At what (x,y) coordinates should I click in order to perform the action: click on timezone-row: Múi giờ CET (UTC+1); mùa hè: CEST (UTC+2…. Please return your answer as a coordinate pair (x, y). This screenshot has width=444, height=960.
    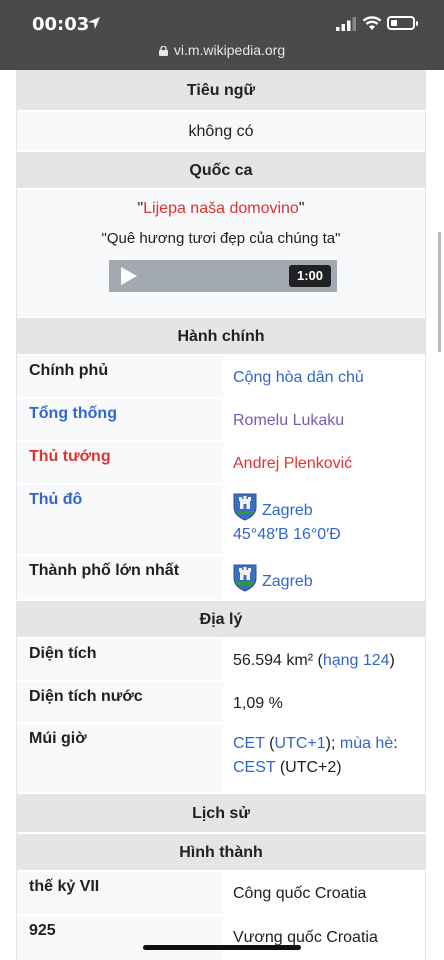
    Looking at the image, I should click on (221, 759).